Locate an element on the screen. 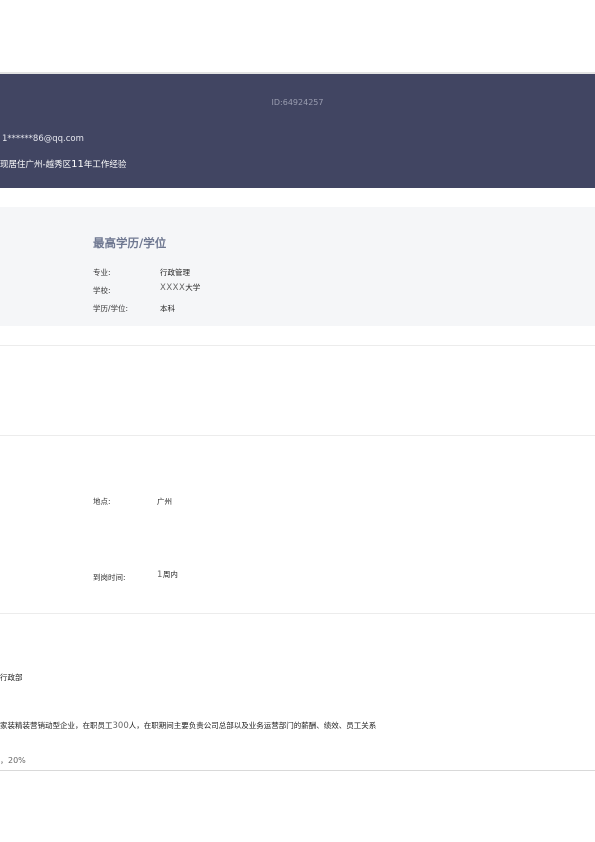 Image resolution: width=595 pixels, height=842 pixels. school-value-suffix: 大学 is located at coordinates (193, 287).